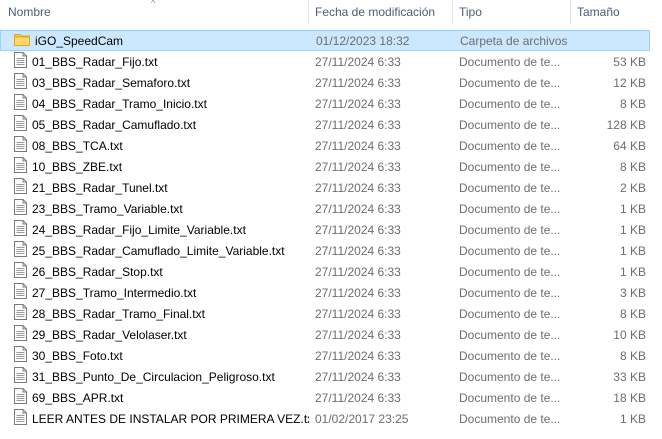 The height and width of the screenshot is (439, 662). Describe the element at coordinates (629, 145) in the screenshot. I see `size-cell: 64 KB` at that location.